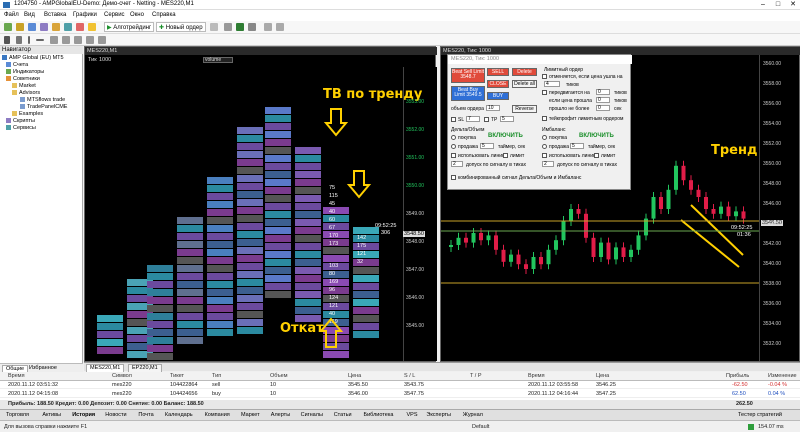 The height and width of the screenshot is (432, 800). I want to click on nav-item-tradepanel: TradePanelCME, so click(43, 107).